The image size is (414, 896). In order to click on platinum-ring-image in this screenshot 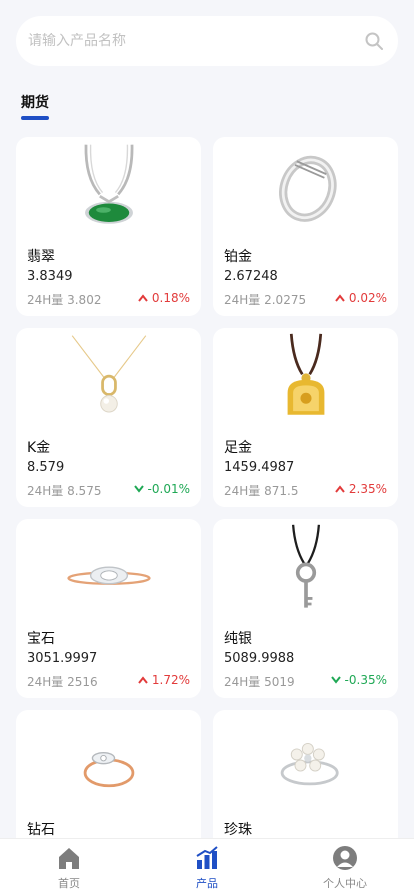, I will do `click(305, 187)`.